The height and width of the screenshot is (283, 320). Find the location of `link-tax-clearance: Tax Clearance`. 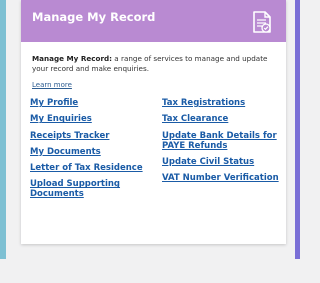

link-tax-clearance: Tax Clearance is located at coordinates (222, 119).